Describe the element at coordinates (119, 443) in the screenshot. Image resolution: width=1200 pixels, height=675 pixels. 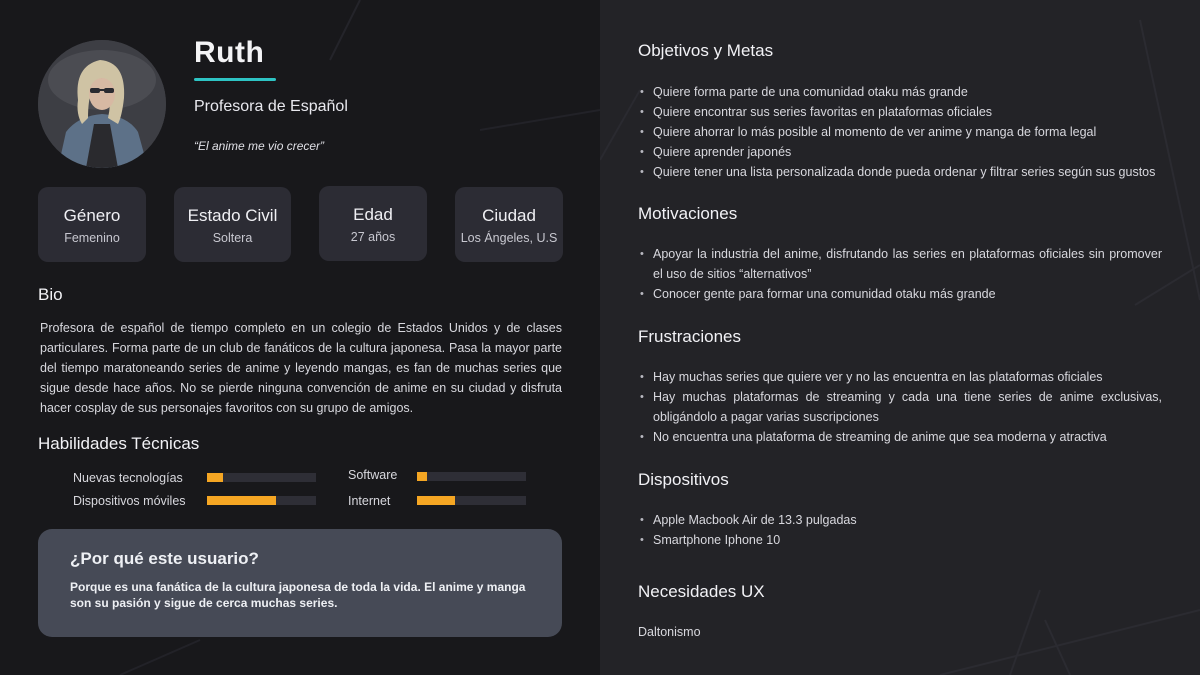
I see `skills-title: Habilidades Técnicas` at that location.